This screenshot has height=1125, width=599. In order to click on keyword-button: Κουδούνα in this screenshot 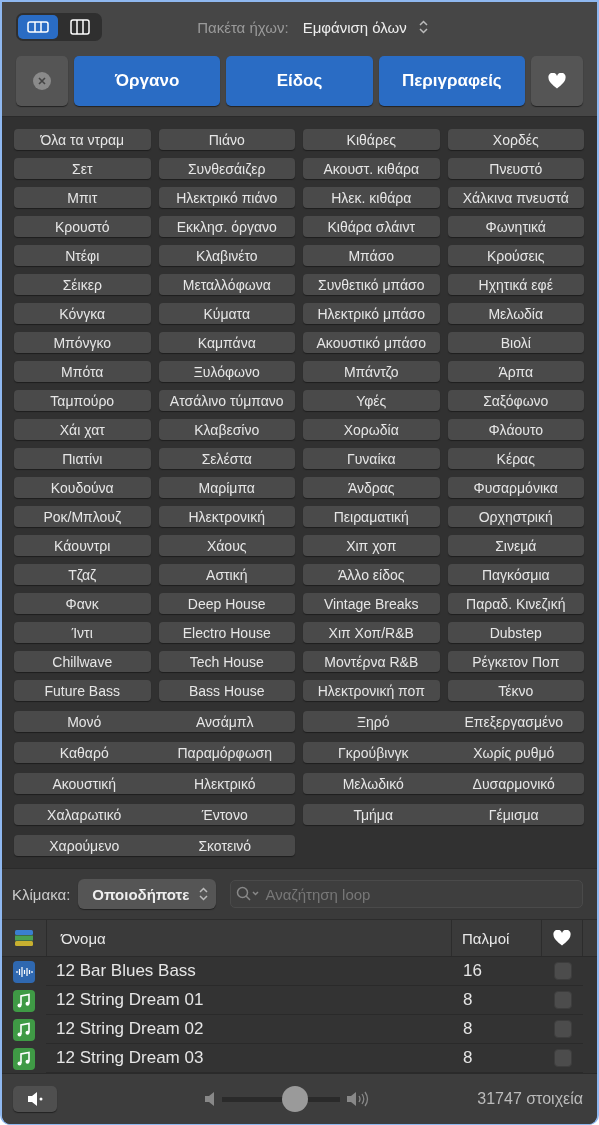, I will do `click(82, 487)`.